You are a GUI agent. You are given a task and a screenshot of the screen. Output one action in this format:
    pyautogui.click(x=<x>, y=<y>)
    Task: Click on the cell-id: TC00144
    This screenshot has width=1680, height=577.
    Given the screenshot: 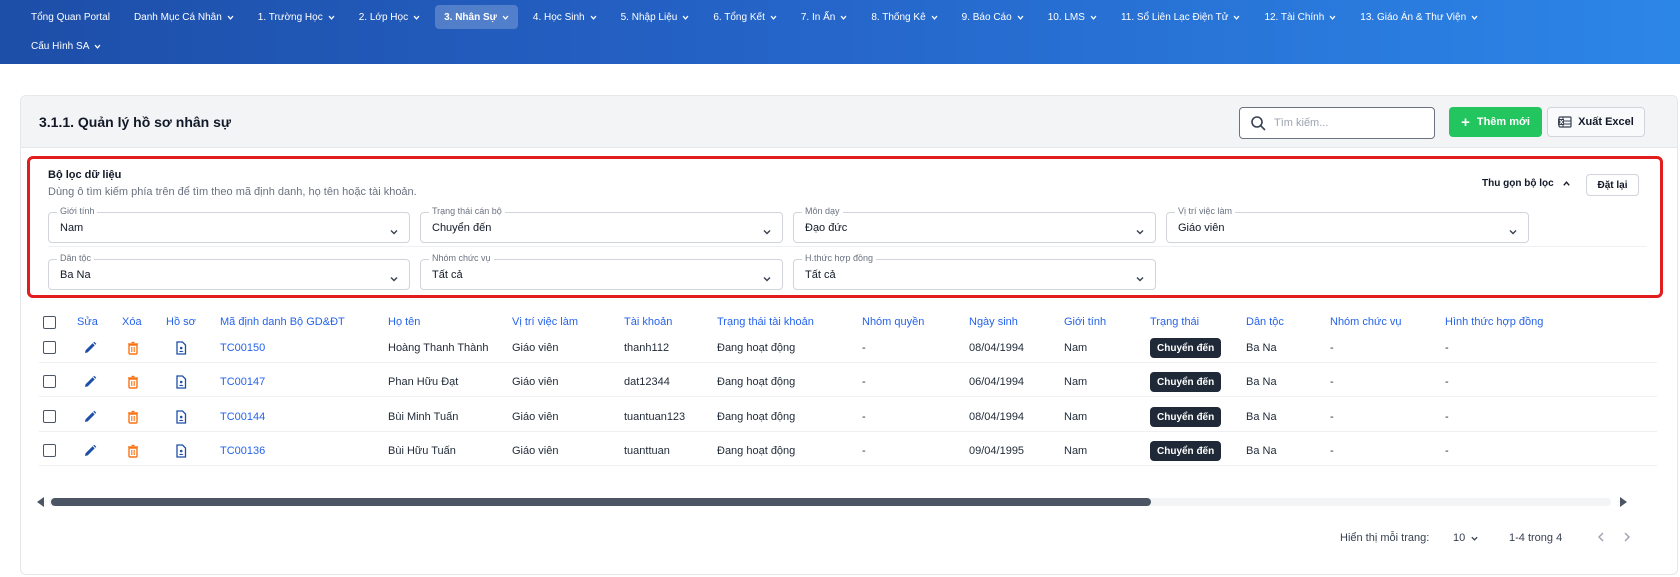 What is the action you would take?
    pyautogui.click(x=242, y=417)
    